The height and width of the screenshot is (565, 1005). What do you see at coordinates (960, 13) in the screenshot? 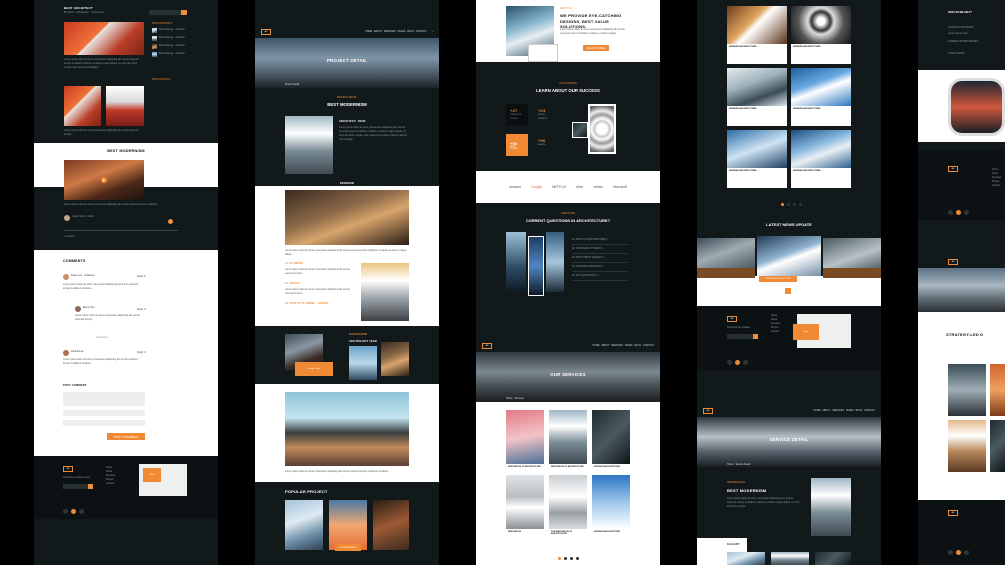
I see `faq-label: HOW CAN WE HELP?` at bounding box center [960, 13].